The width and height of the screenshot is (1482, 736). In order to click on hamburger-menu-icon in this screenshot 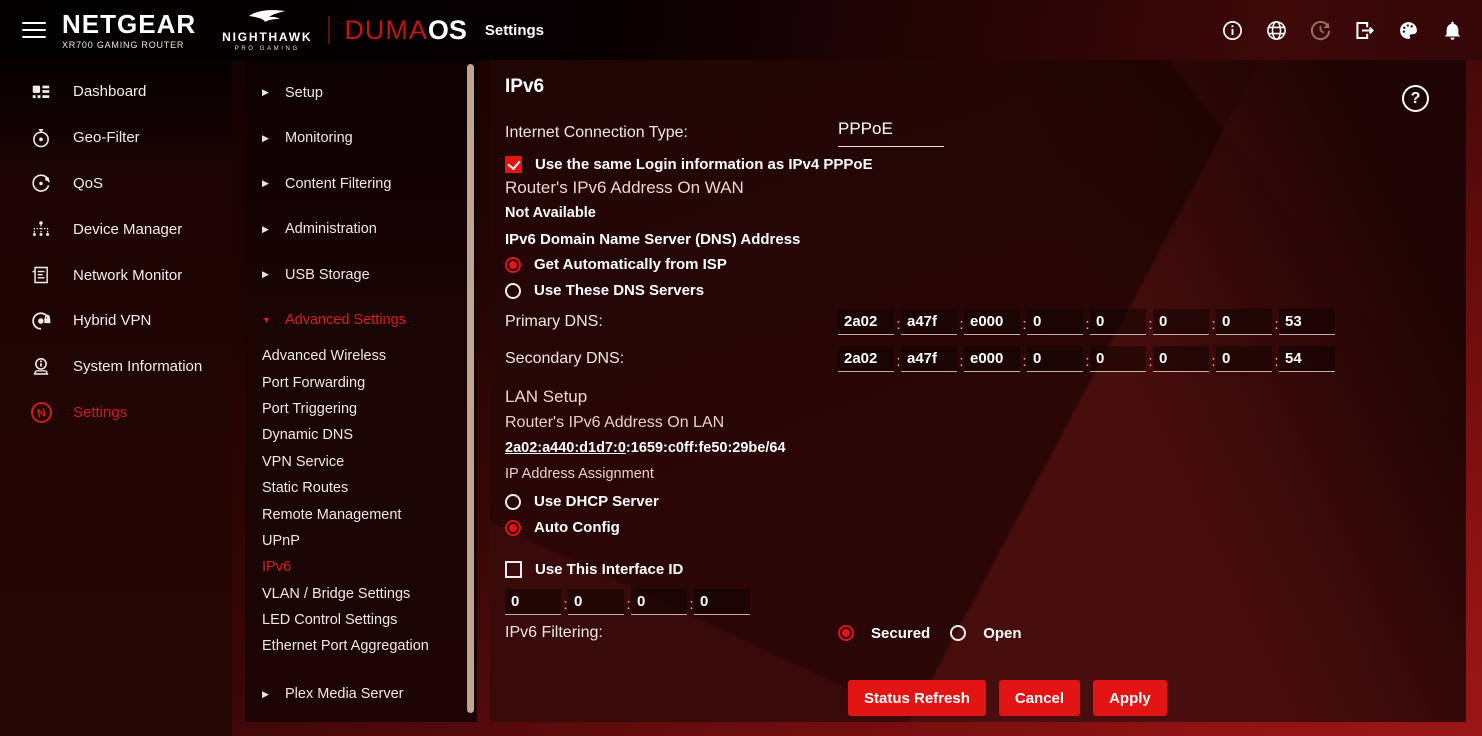, I will do `click(34, 30)`.